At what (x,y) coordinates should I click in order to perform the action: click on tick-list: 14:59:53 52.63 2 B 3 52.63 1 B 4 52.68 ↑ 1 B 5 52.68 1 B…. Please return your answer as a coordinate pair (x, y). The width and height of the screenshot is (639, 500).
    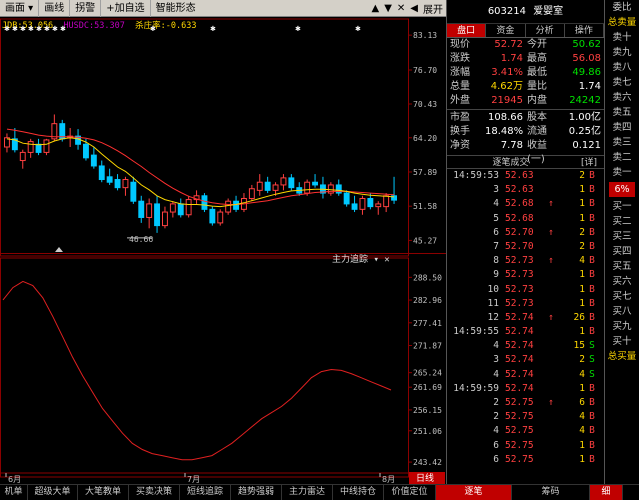
    Looking at the image, I should click on (525, 318).